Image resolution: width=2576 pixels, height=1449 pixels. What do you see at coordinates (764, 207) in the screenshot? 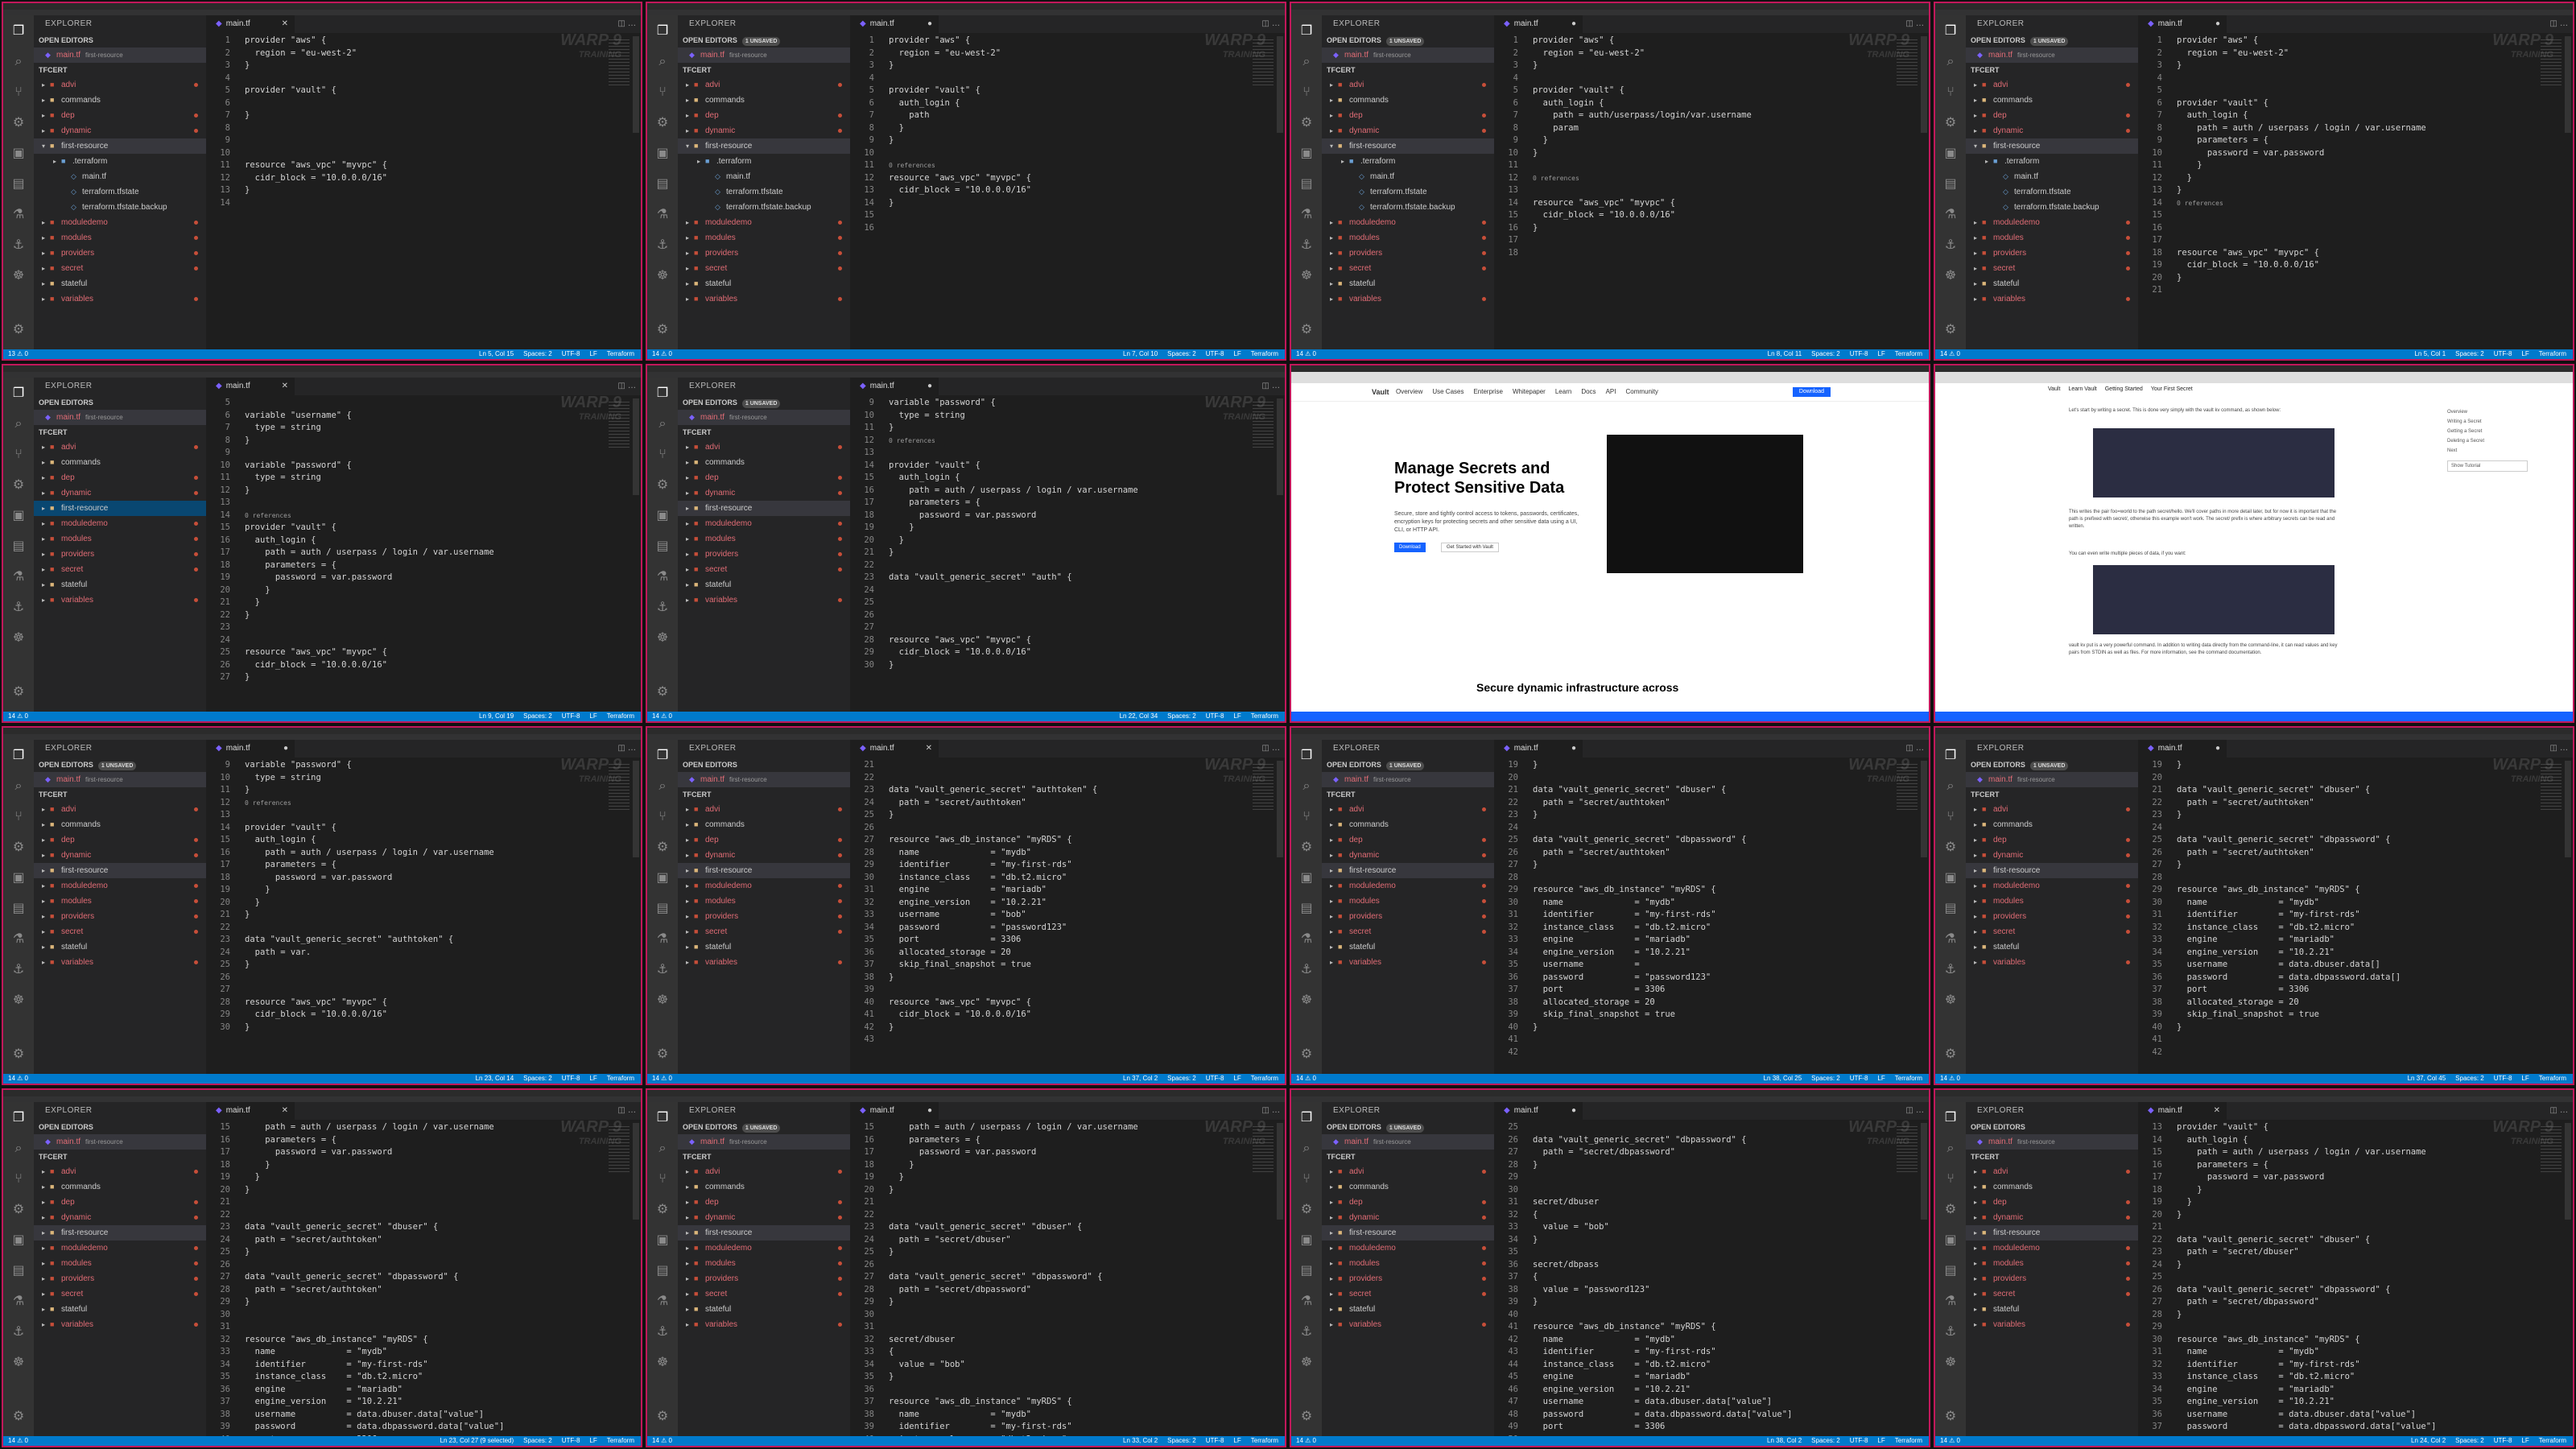
I see `file-terraformtfstatebackup: ◇ terraform.tfstate.backup` at bounding box center [764, 207].